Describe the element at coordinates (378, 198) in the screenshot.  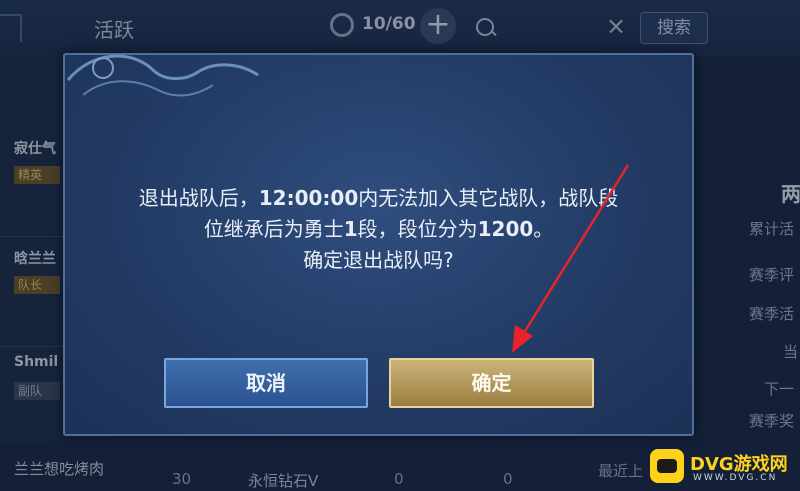
I see `message-line-1: 退出战队后，12:00:00内无法加入其它战队，战队段` at that location.